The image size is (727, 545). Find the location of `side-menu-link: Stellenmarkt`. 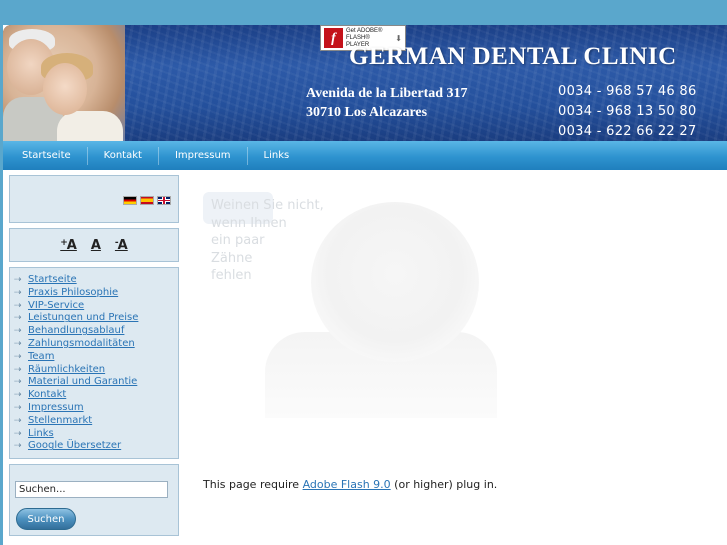

side-menu-link: Stellenmarkt is located at coordinates (60, 421).